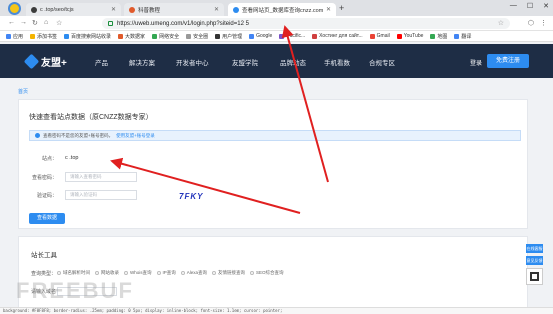 This screenshot has width=553, height=314. I want to click on bookmark-item: Gmail, so click(379, 36).